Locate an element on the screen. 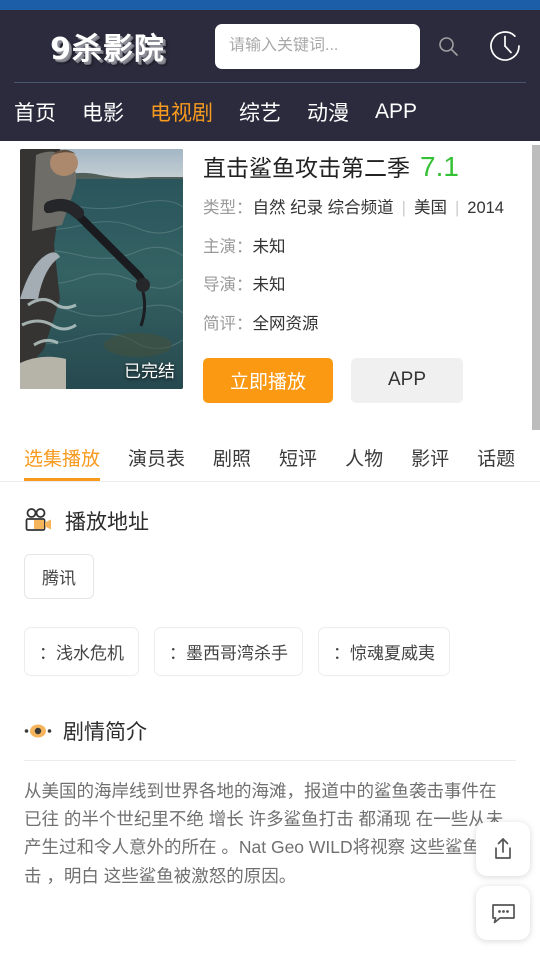 The image size is (540, 960). meta-comment-label: 简评： is located at coordinates (228, 323).